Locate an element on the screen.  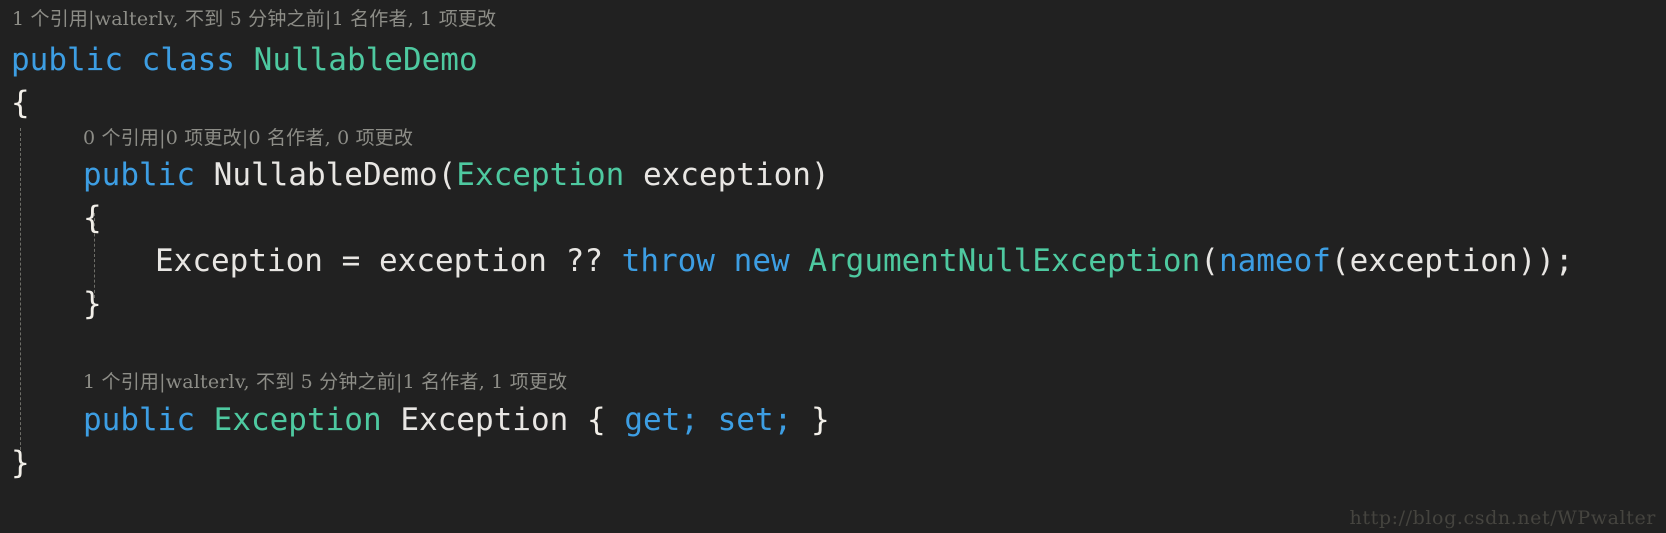
accessor-close-brace: } is located at coordinates (820, 420).